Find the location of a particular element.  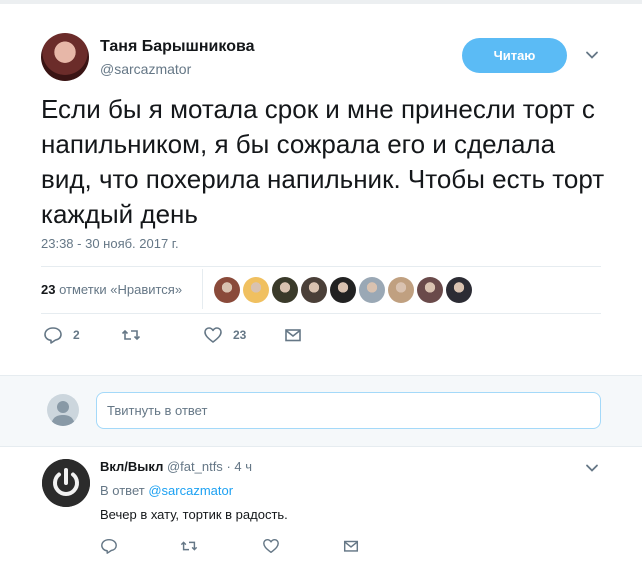

reply-author-avatar is located at coordinates (66, 483).